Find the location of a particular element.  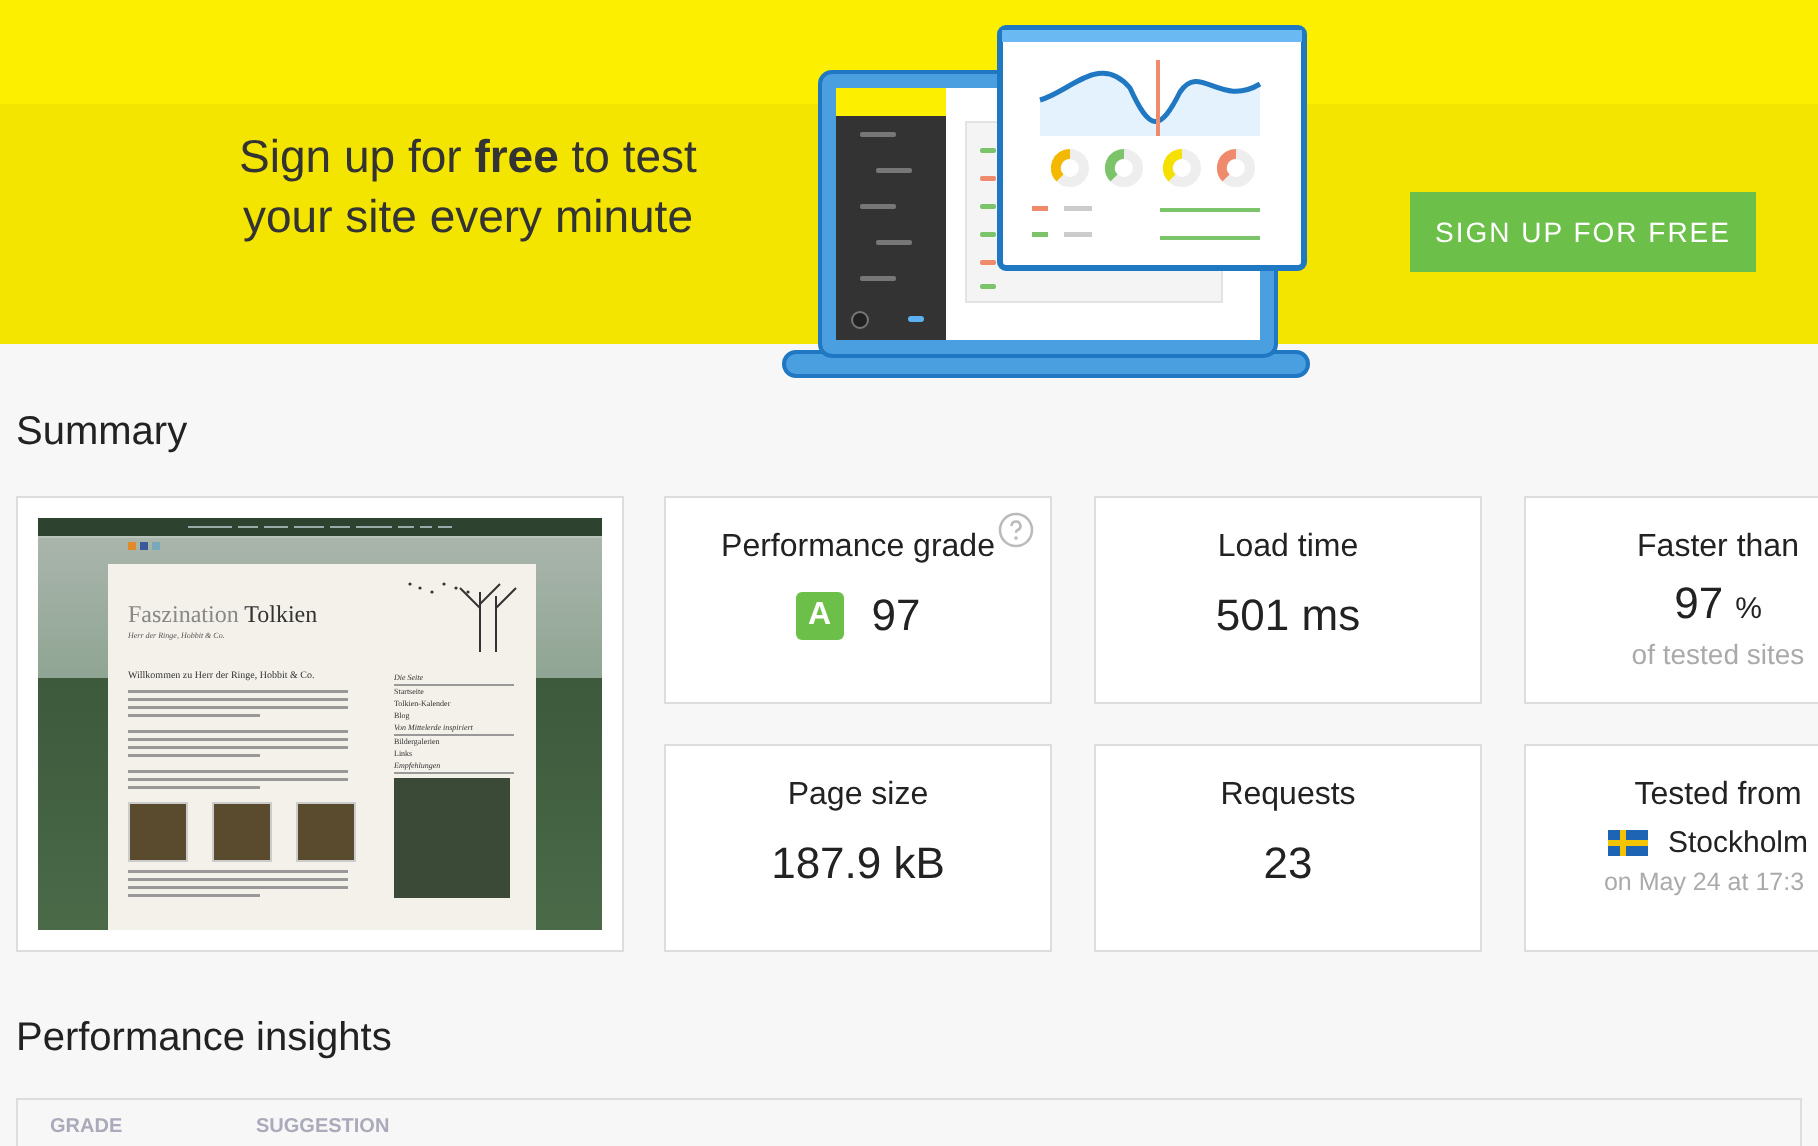

metric-value: 23 is located at coordinates (1288, 864).